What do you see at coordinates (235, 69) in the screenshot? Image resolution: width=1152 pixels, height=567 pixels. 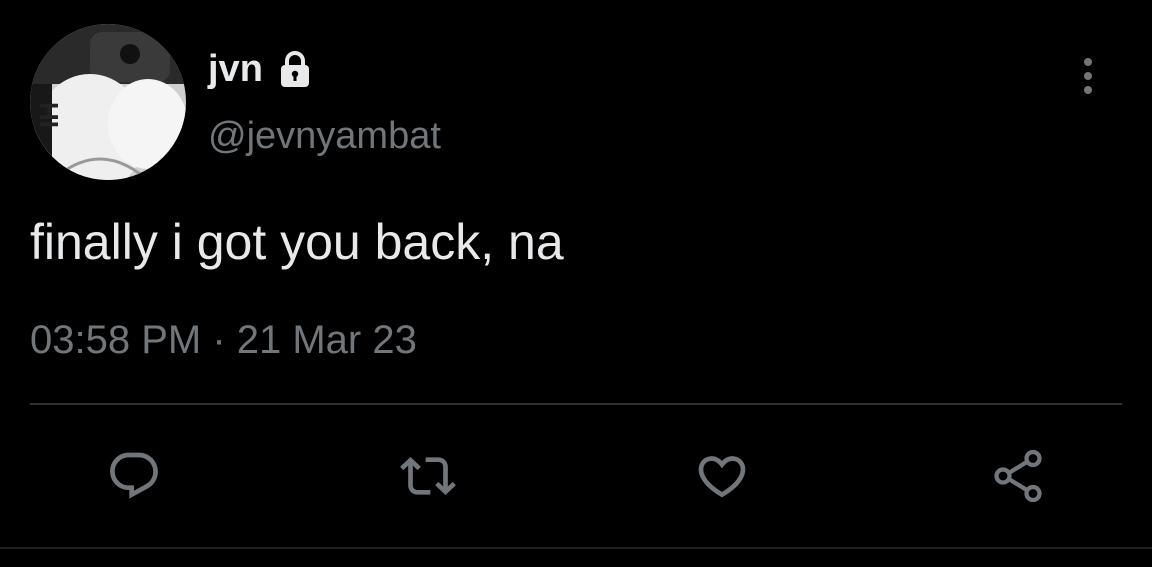 I see `display-name: jvn` at bounding box center [235, 69].